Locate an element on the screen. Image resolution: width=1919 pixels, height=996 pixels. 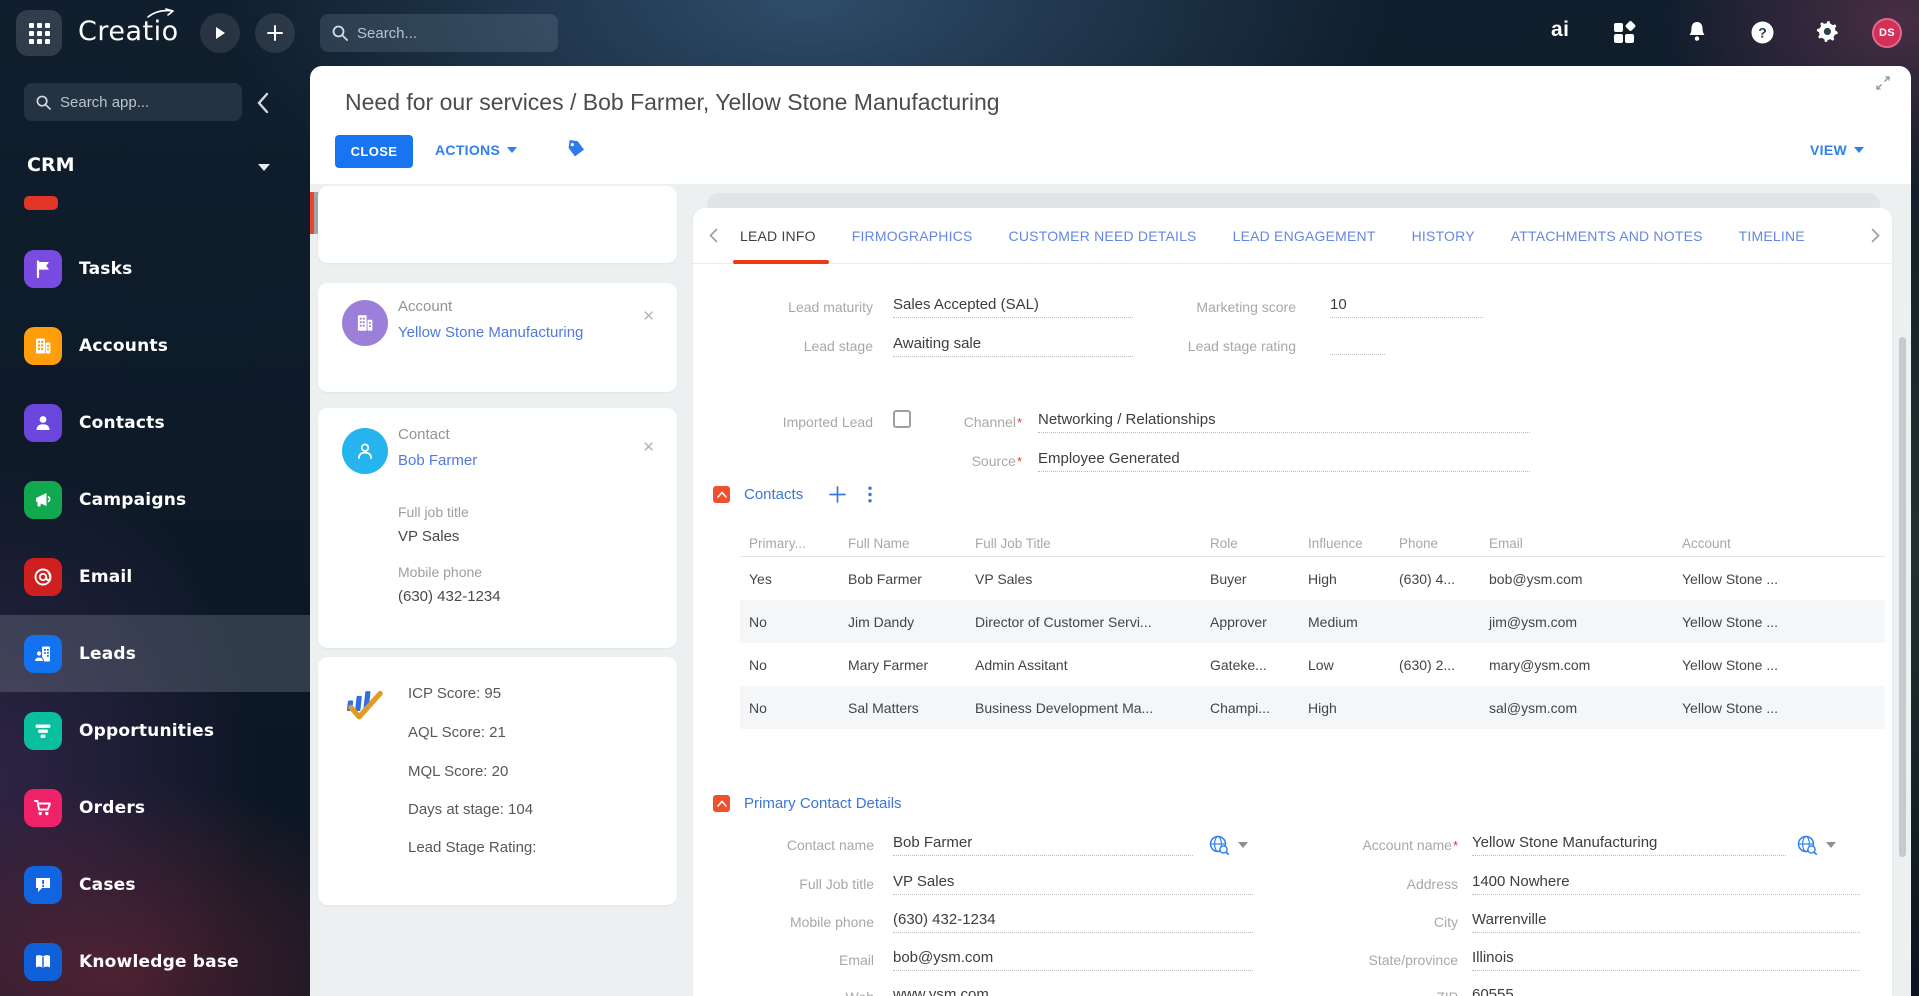
sidebar-item-email: Email is located at coordinates (155, 576).